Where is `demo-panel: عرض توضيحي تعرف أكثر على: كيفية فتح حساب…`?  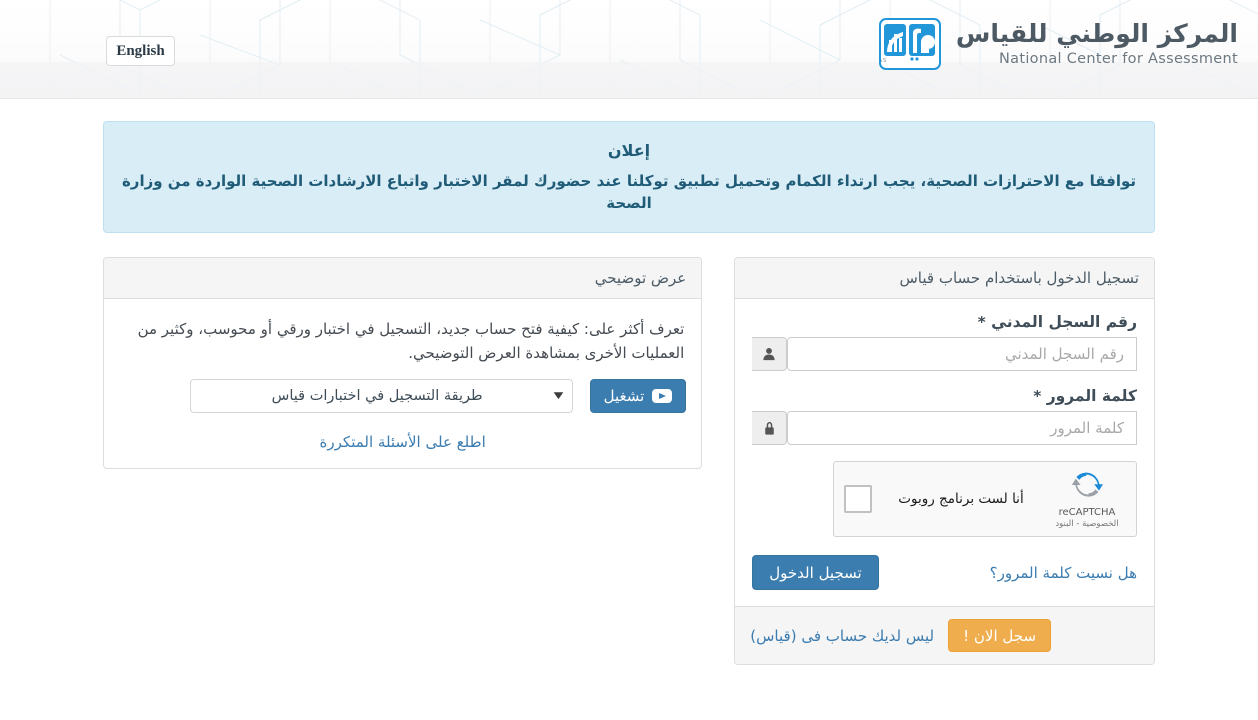
demo-panel: عرض توضيحي تعرف أكثر على: كيفية فتح حساب… is located at coordinates (403, 363).